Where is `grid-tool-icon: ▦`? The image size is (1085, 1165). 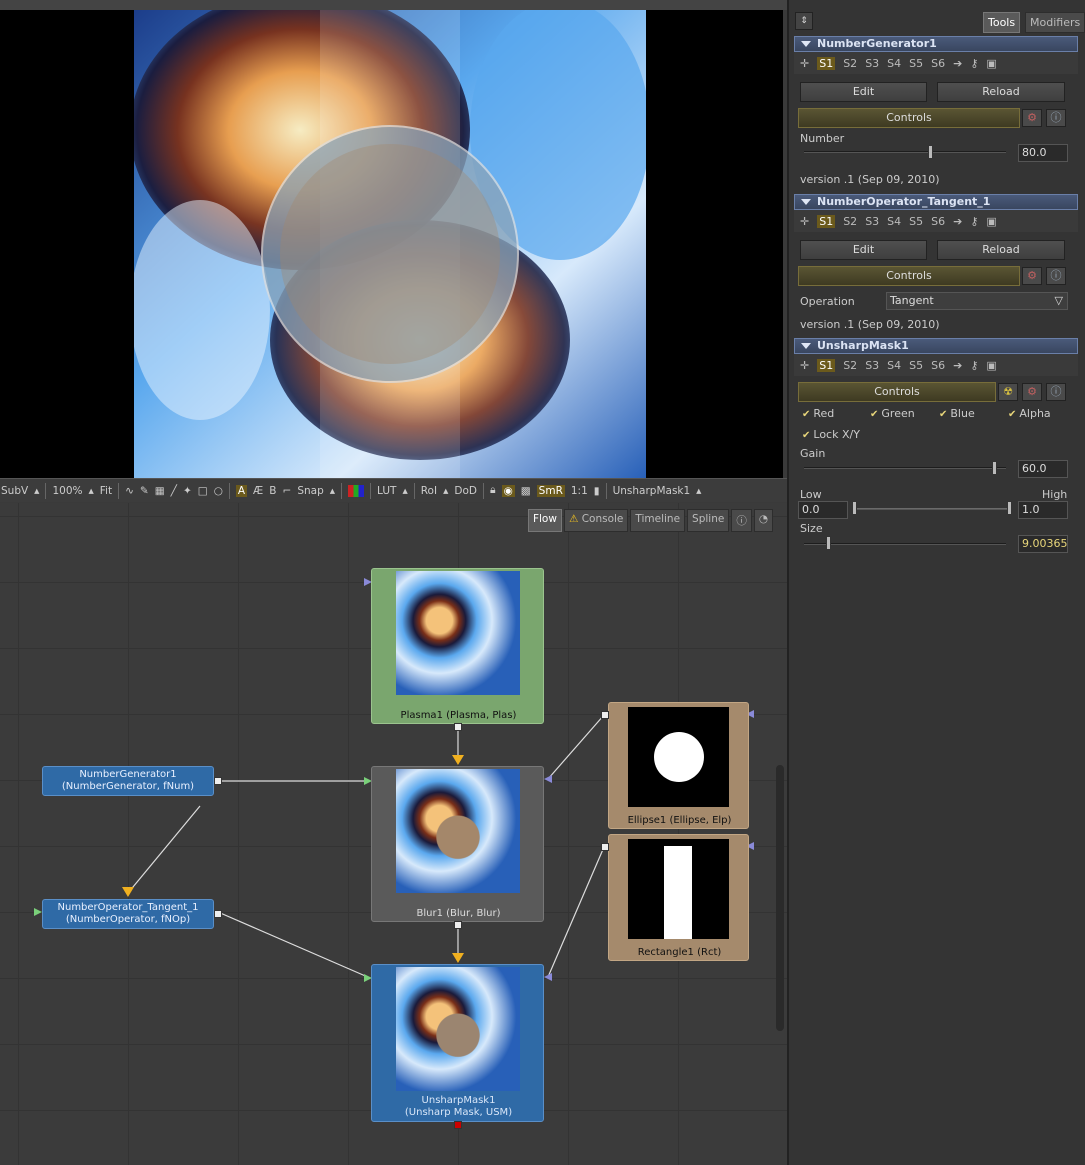 grid-tool-icon: ▦ is located at coordinates (160, 491).